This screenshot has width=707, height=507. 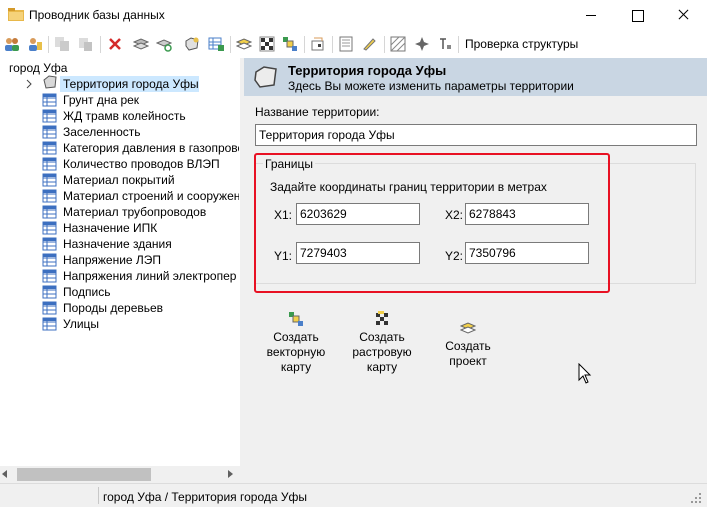 What do you see at coordinates (382, 352) in the screenshot?
I see `action-label: растровую` at bounding box center [382, 352].